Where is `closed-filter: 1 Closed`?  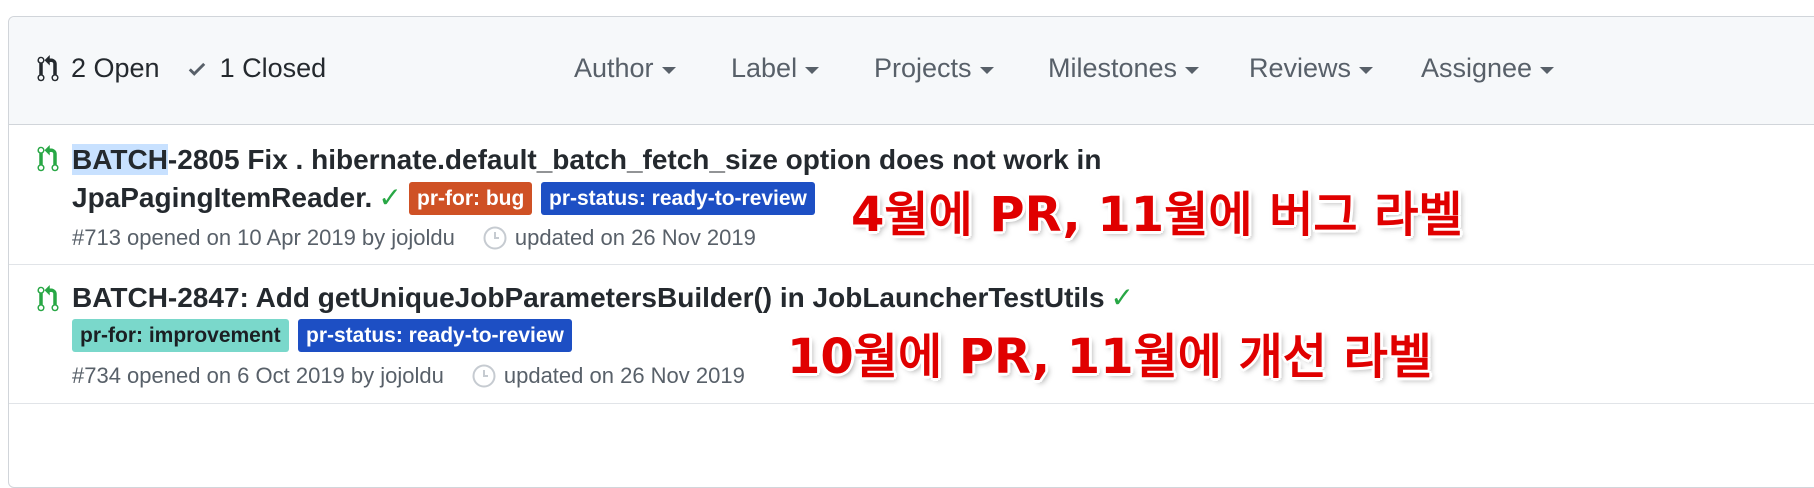 closed-filter: 1 Closed is located at coordinates (256, 68).